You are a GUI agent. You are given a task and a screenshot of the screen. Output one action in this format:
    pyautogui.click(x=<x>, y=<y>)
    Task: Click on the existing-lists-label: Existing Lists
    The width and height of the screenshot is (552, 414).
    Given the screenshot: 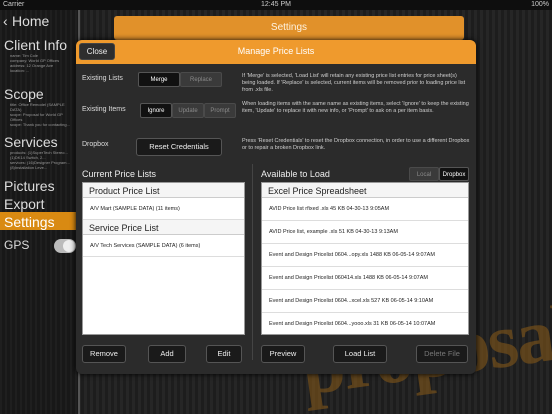 What is the action you would take?
    pyautogui.click(x=102, y=78)
    